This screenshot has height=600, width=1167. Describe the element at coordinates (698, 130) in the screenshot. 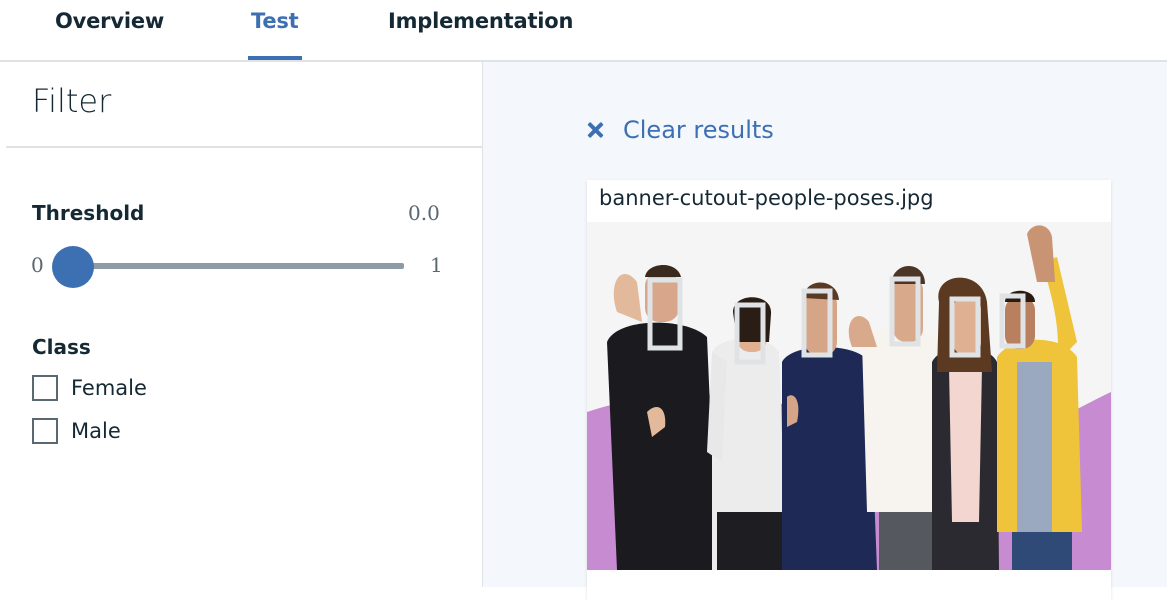

I see `clear-results-label: Clear results` at that location.